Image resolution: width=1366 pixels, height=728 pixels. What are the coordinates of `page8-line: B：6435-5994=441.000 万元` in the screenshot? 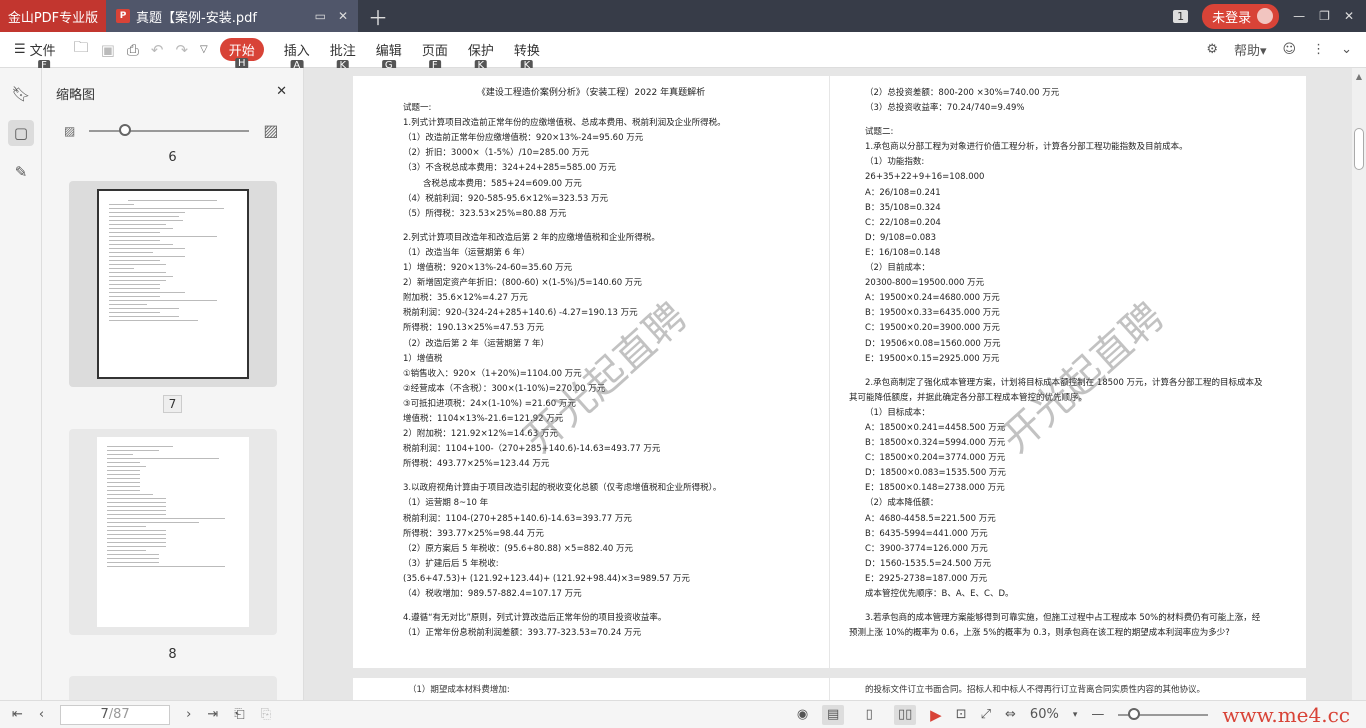 It's located at (926, 533).